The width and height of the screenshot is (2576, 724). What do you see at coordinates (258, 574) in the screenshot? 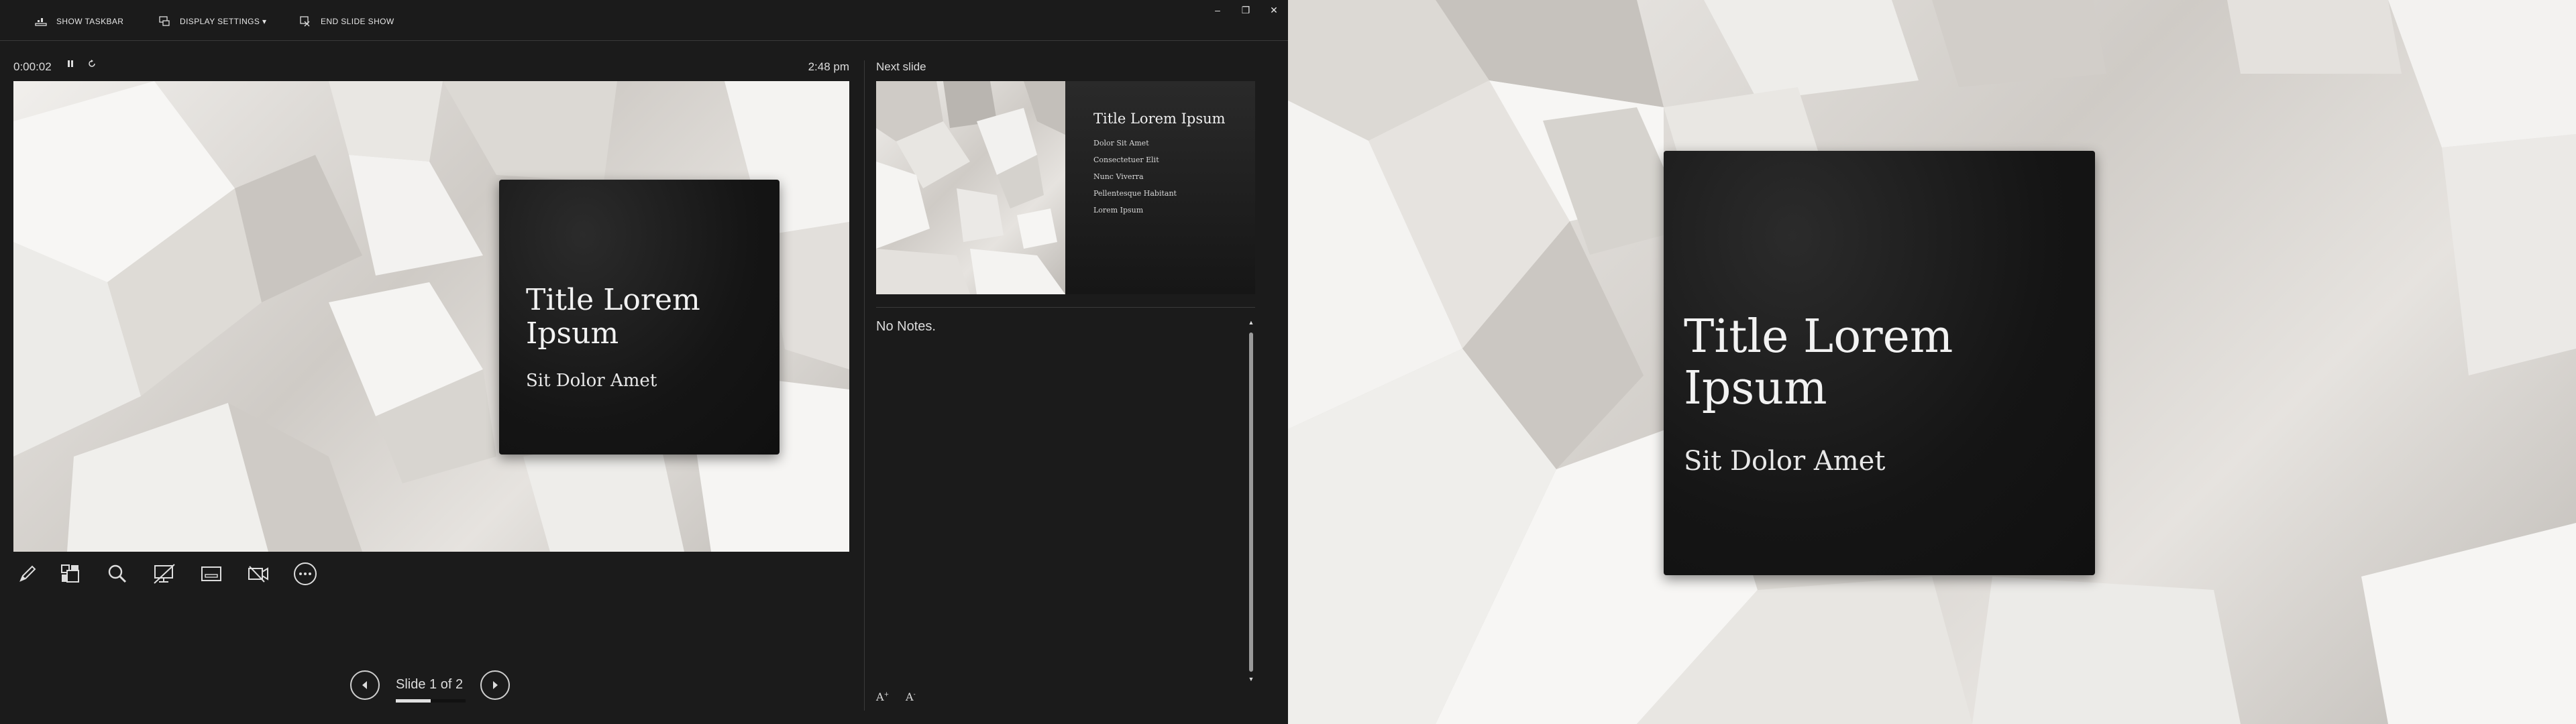
I see `camera-off-icon` at bounding box center [258, 574].